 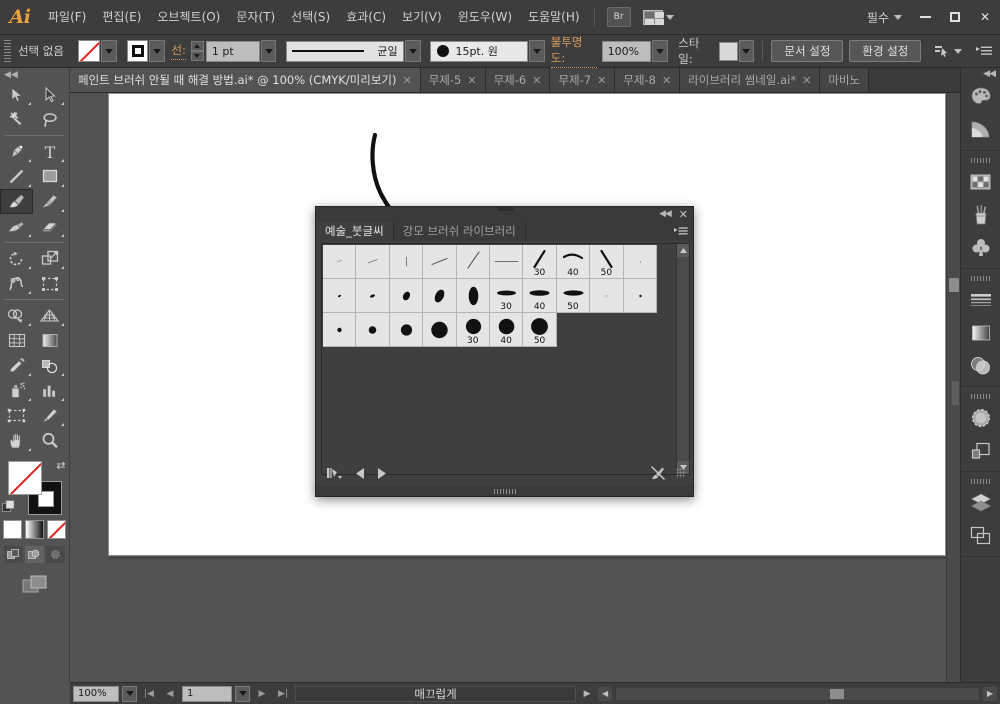 What do you see at coordinates (12, 529) in the screenshot?
I see `color-mode-button` at bounding box center [12, 529].